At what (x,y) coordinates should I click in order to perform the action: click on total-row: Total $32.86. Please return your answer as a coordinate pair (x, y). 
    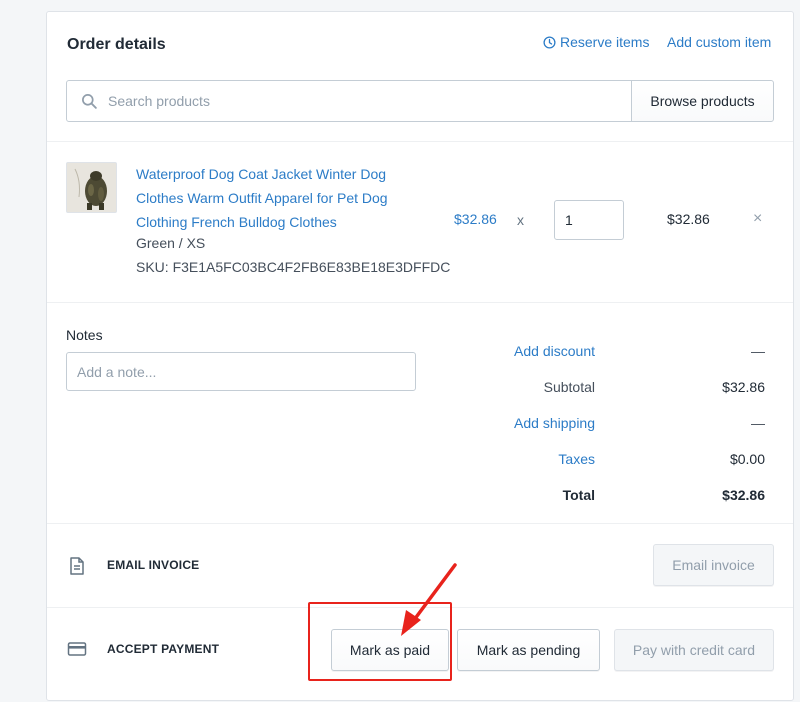
    Looking at the image, I should click on (606, 497).